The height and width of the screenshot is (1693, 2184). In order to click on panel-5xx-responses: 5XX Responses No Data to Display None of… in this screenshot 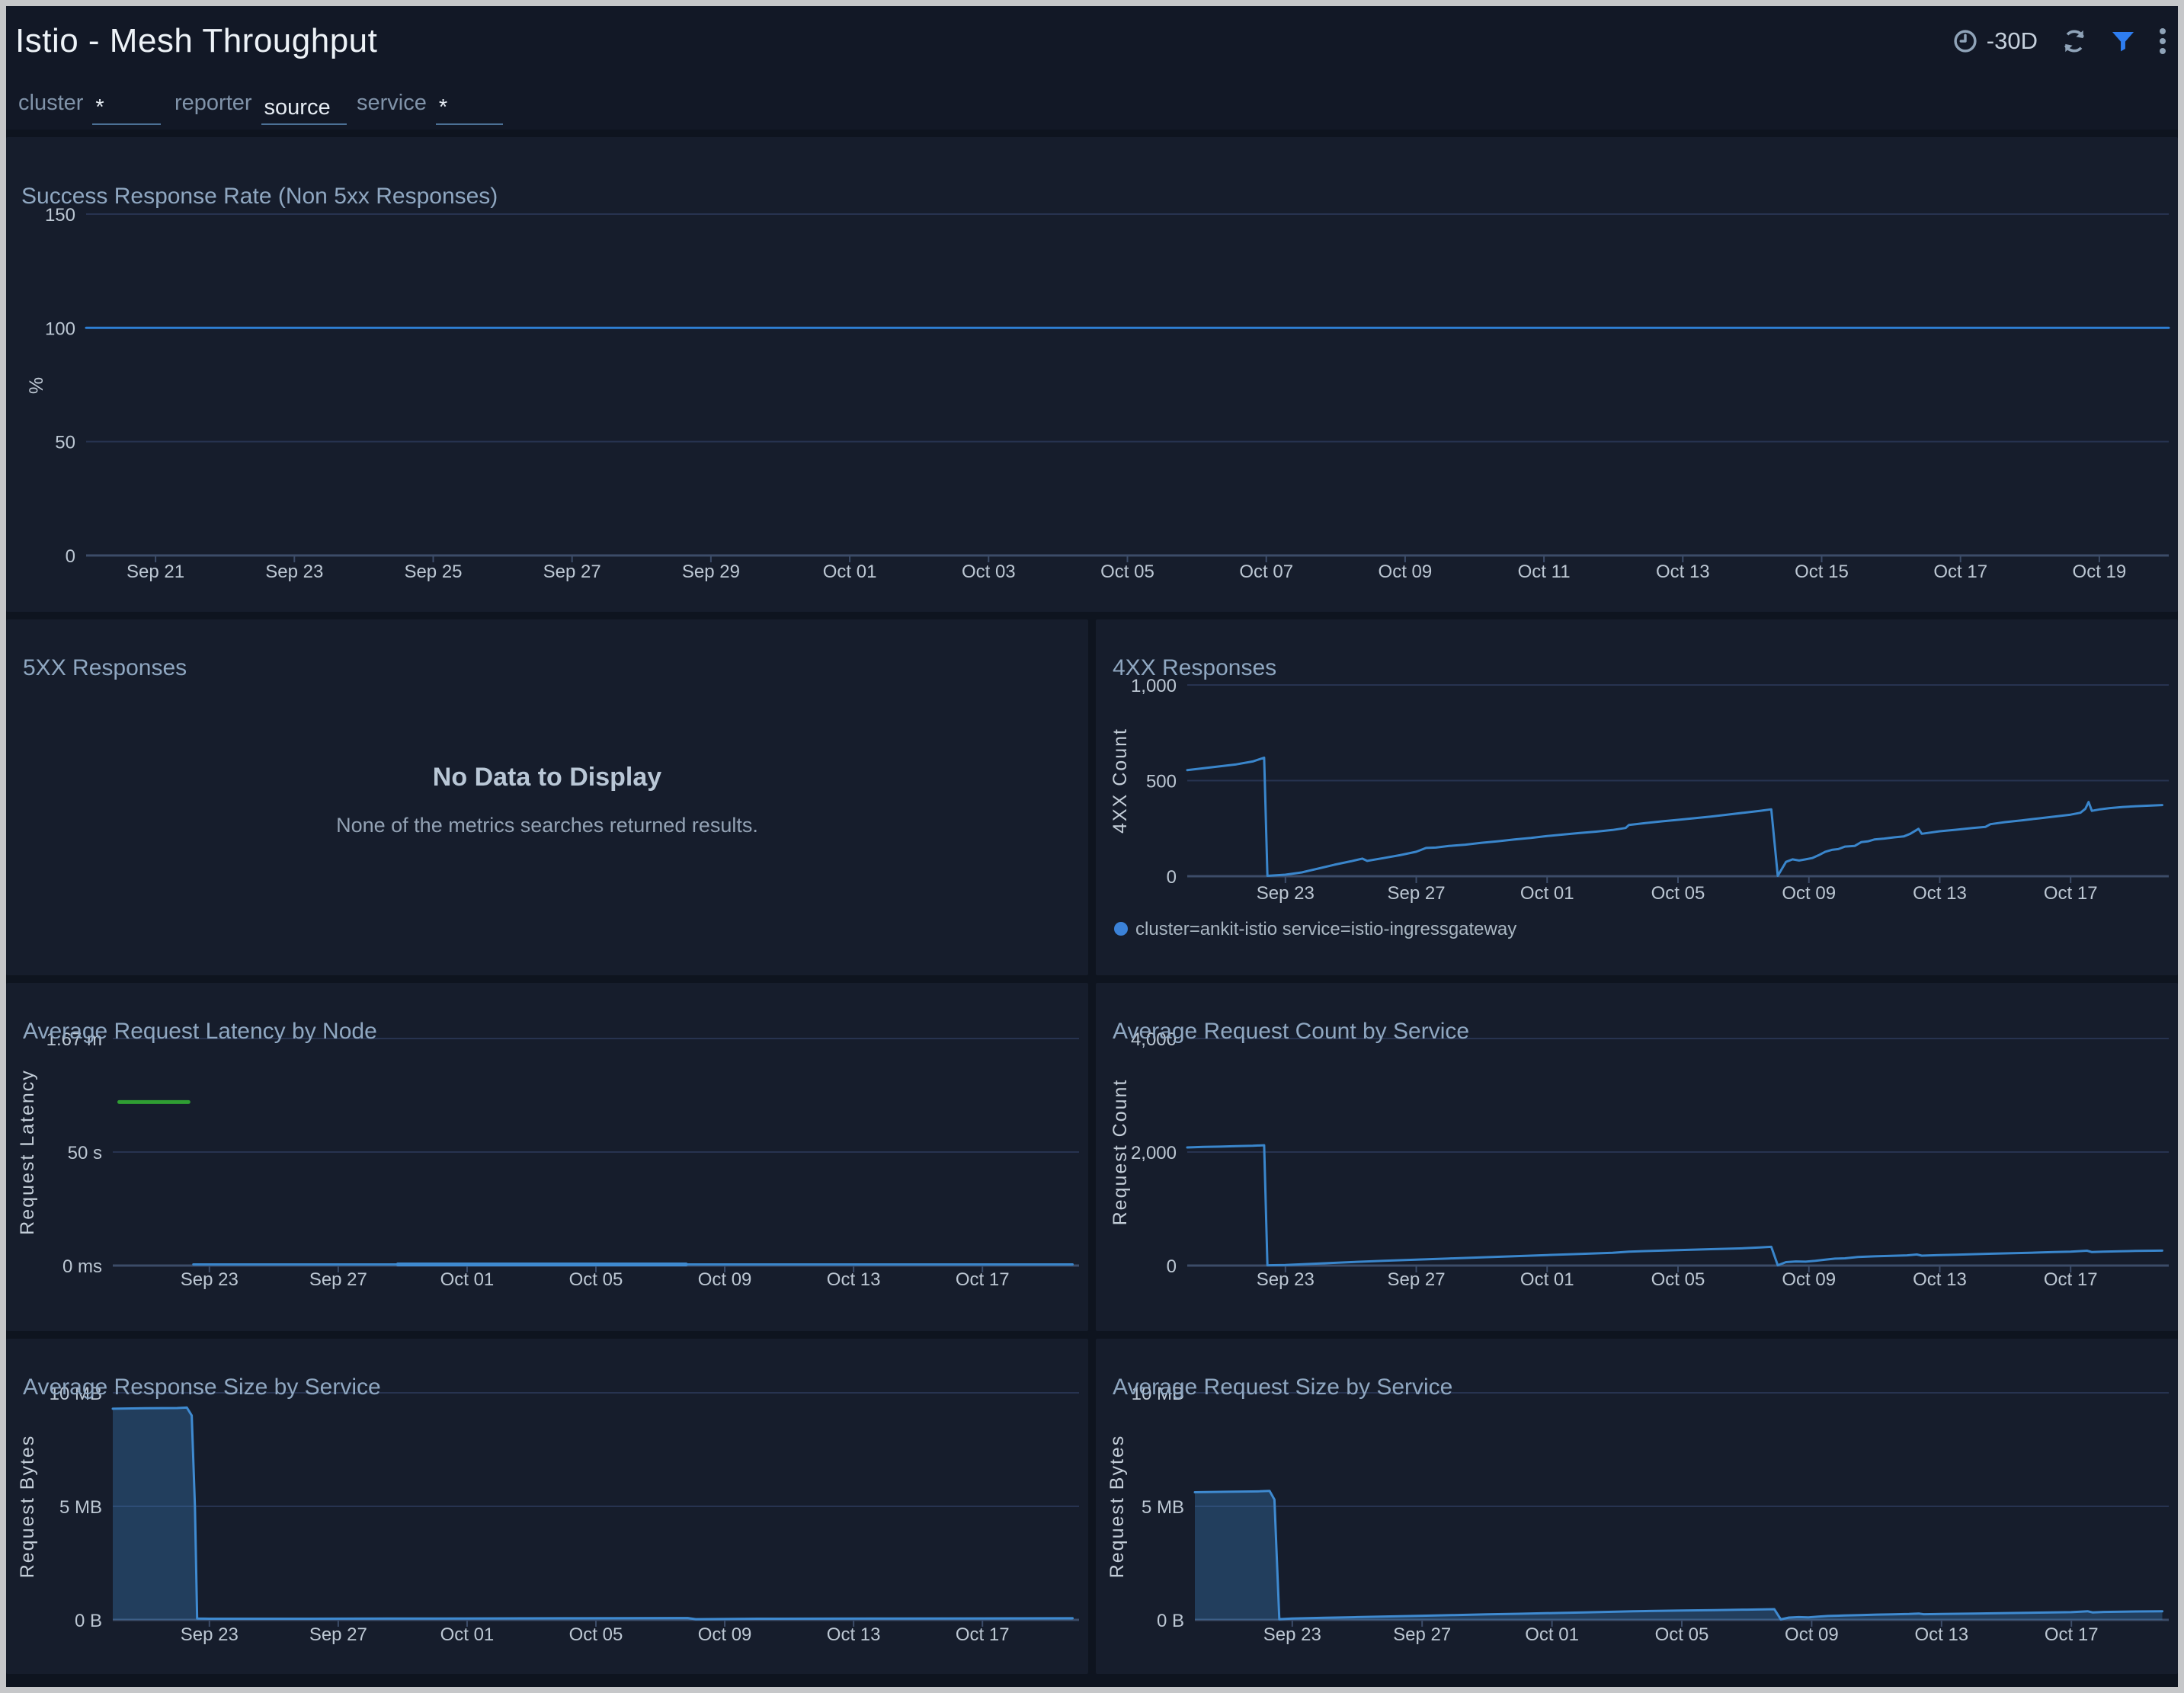, I will do `click(547, 797)`.